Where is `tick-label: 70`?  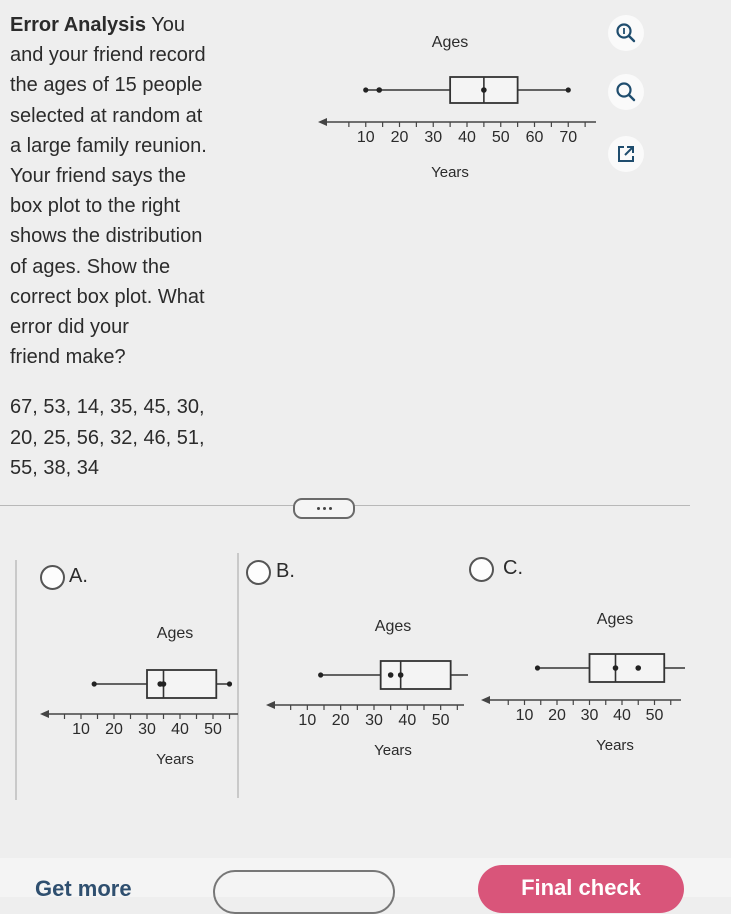 tick-label: 70 is located at coordinates (568, 137).